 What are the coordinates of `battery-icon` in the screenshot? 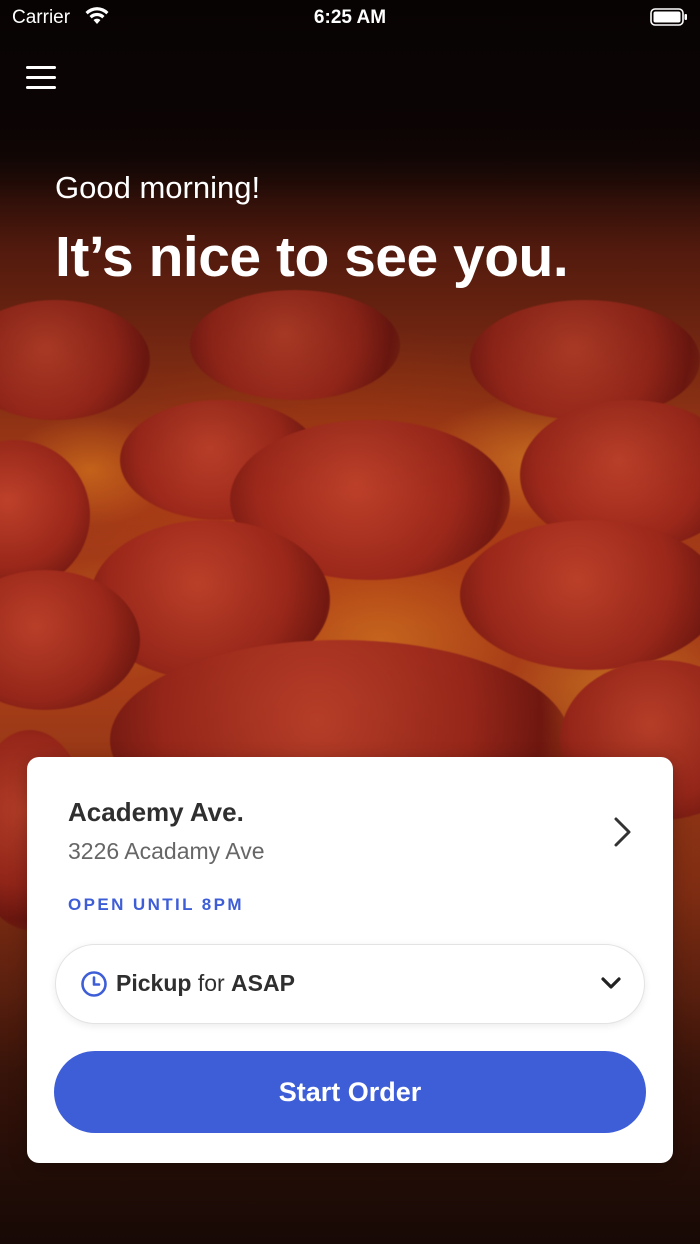 It's located at (668, 17).